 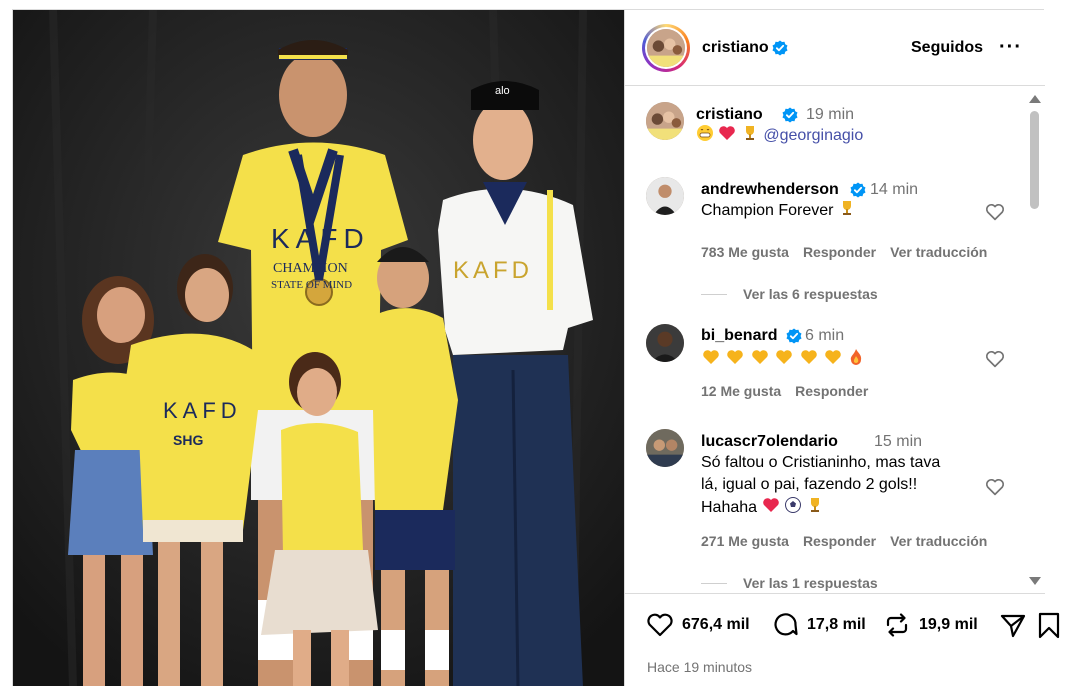 What do you see at coordinates (767, 210) in the screenshot?
I see `comment-text-body: Champion Forever` at bounding box center [767, 210].